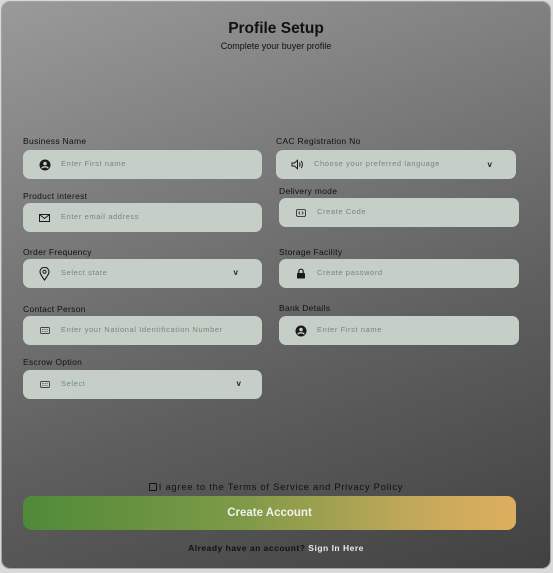 This screenshot has height=573, width=553. What do you see at coordinates (142, 384) in the screenshot?
I see `escrow-option-select: Select v` at bounding box center [142, 384].